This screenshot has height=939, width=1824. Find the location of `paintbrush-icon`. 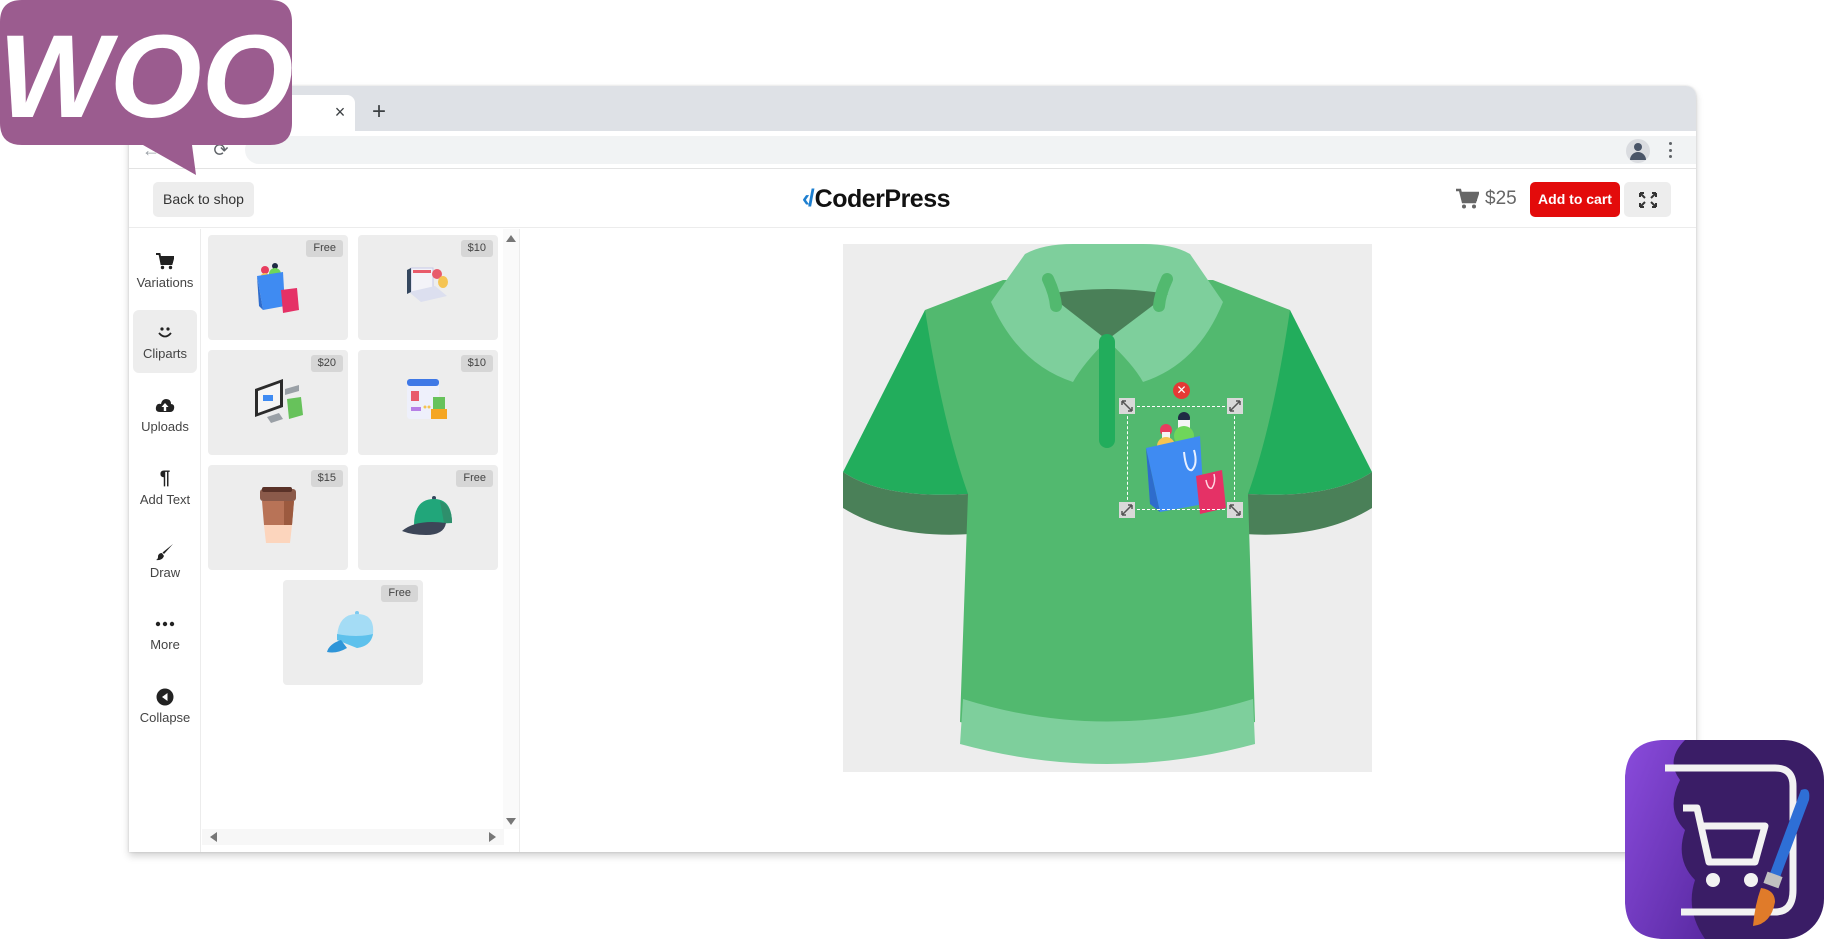

paintbrush-icon is located at coordinates (165, 552).